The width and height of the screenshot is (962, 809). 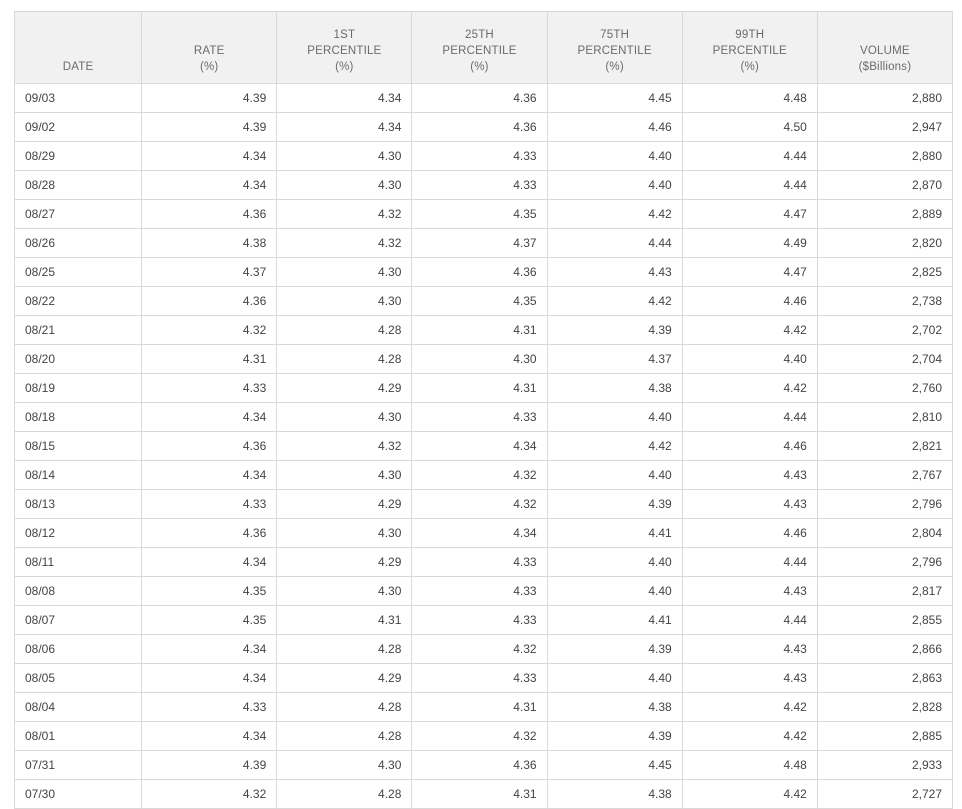 What do you see at coordinates (209, 330) in the screenshot?
I see `cell-rate: 4.32` at bounding box center [209, 330].